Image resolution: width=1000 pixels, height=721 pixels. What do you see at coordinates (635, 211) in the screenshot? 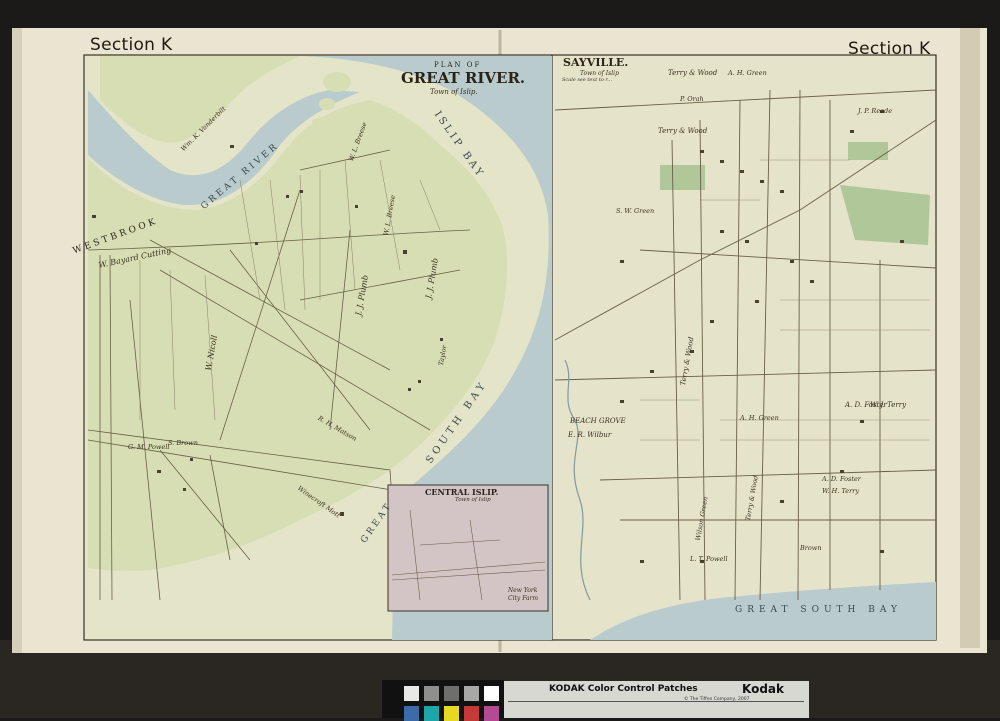
I see `owner-label: S. W. Green` at bounding box center [635, 211].